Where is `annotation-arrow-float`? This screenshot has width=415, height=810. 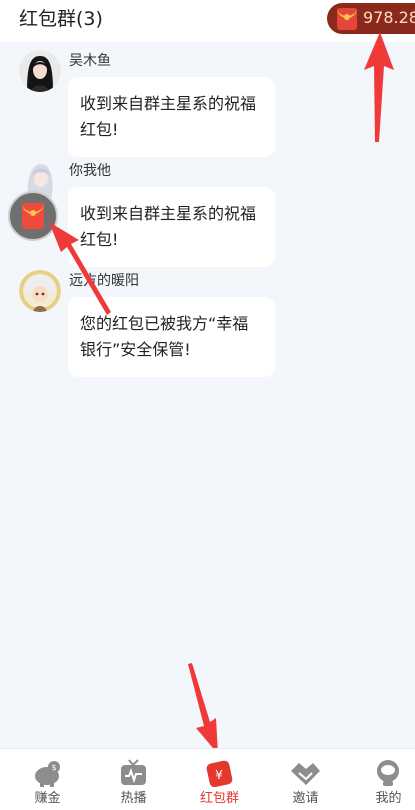 annotation-arrow-float is located at coordinates (80, 268).